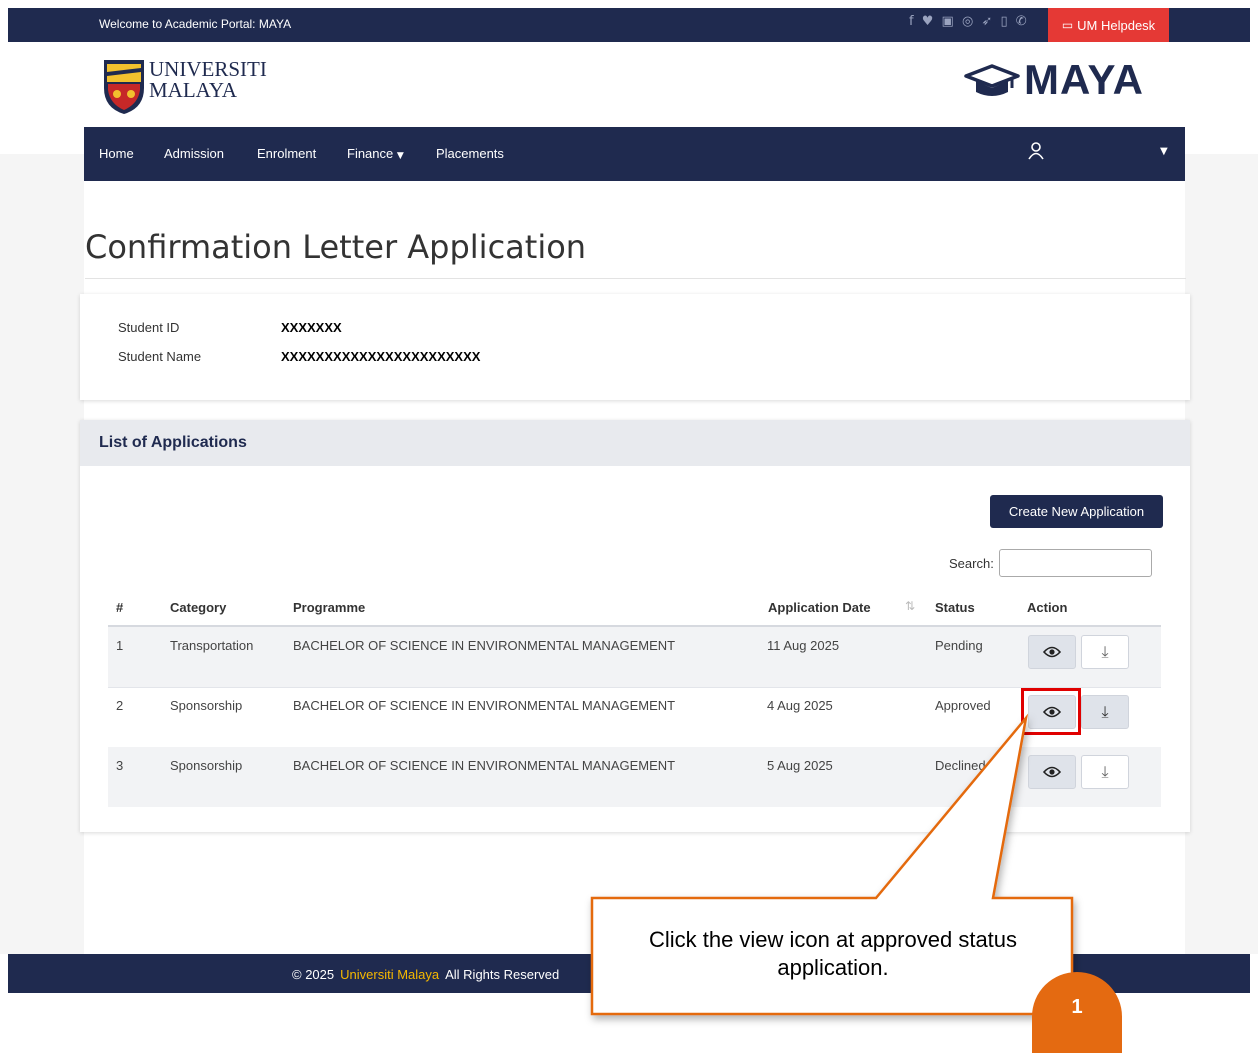 The height and width of the screenshot is (1053, 1258). I want to click on create-new-application-button: Create New Application, so click(1076, 511).